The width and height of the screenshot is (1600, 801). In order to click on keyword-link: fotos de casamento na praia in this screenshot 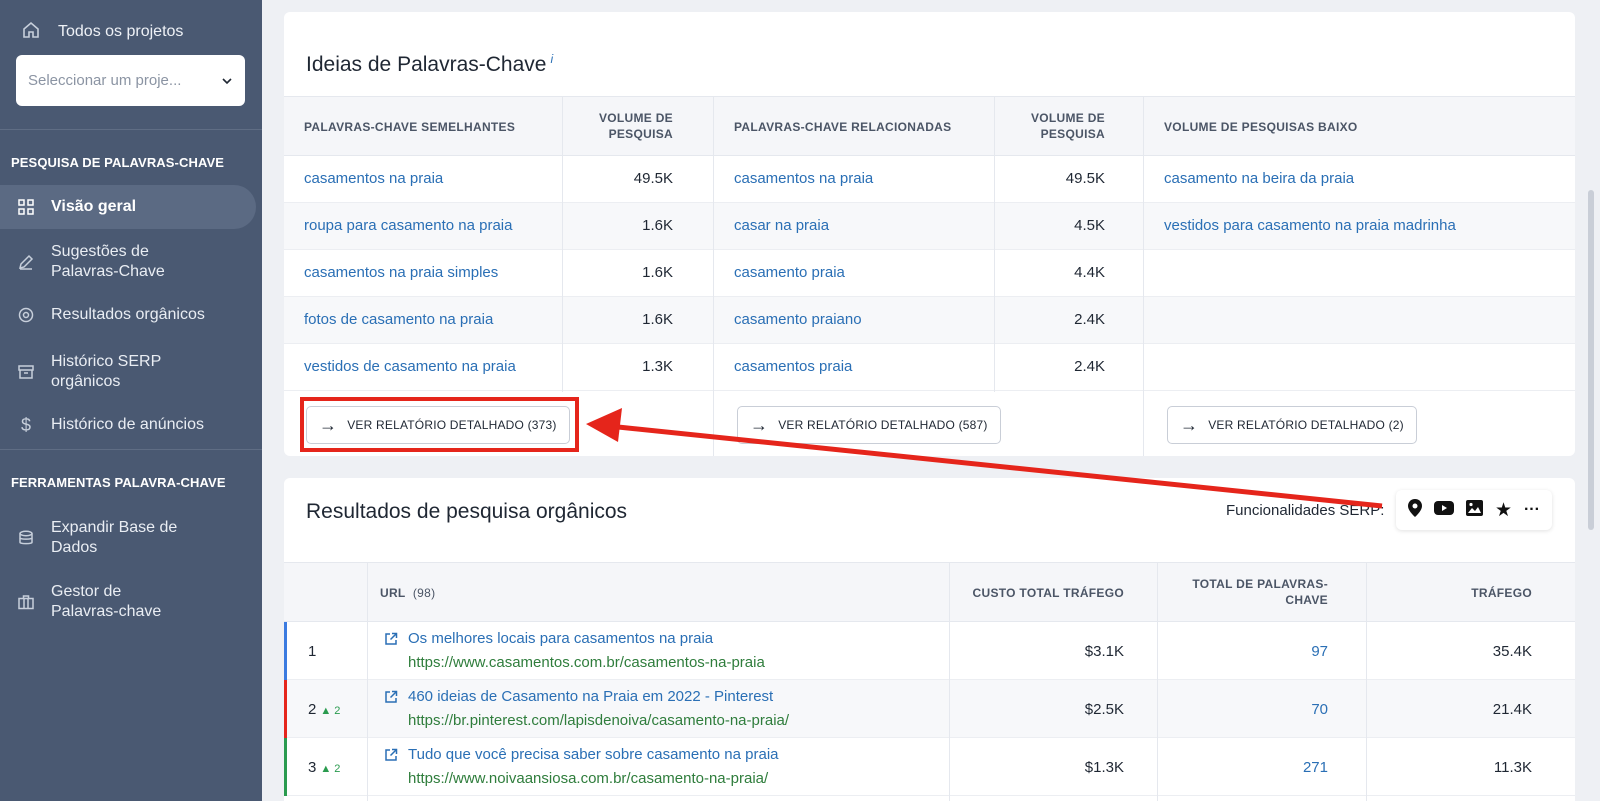, I will do `click(398, 319)`.